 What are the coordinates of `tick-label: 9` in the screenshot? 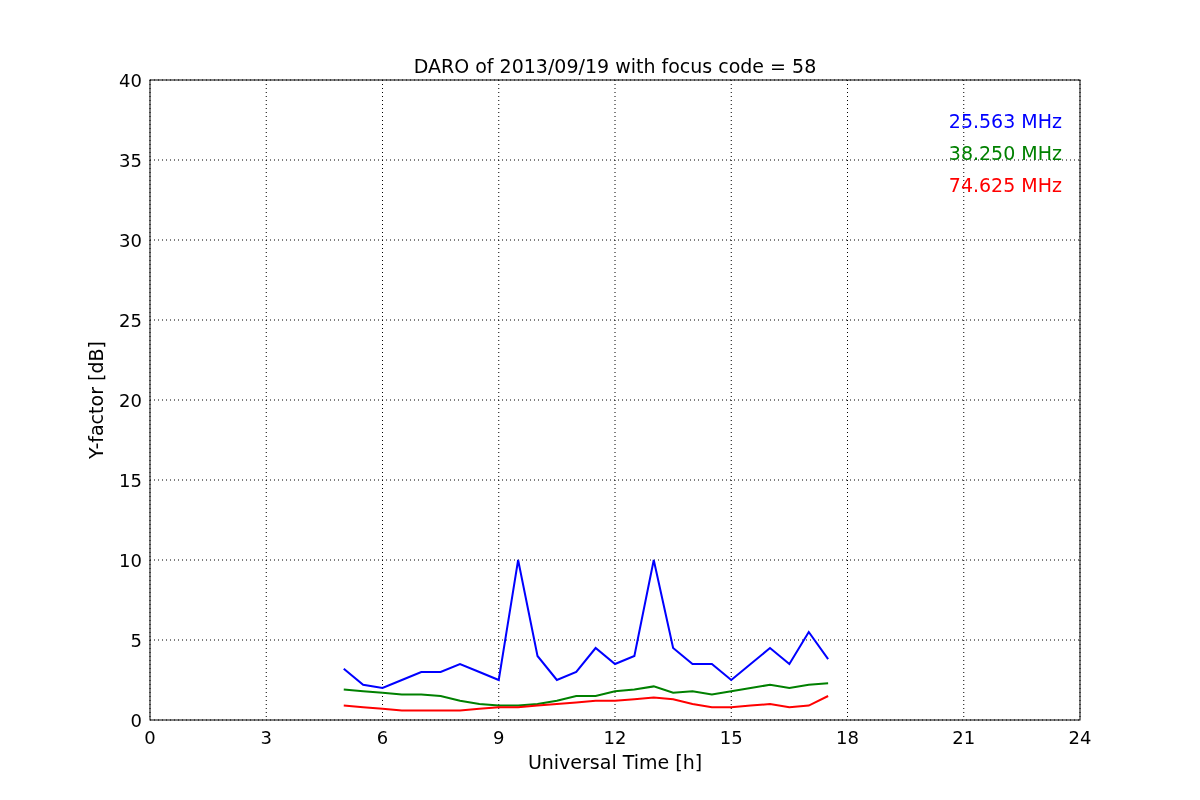 It's located at (499, 737).